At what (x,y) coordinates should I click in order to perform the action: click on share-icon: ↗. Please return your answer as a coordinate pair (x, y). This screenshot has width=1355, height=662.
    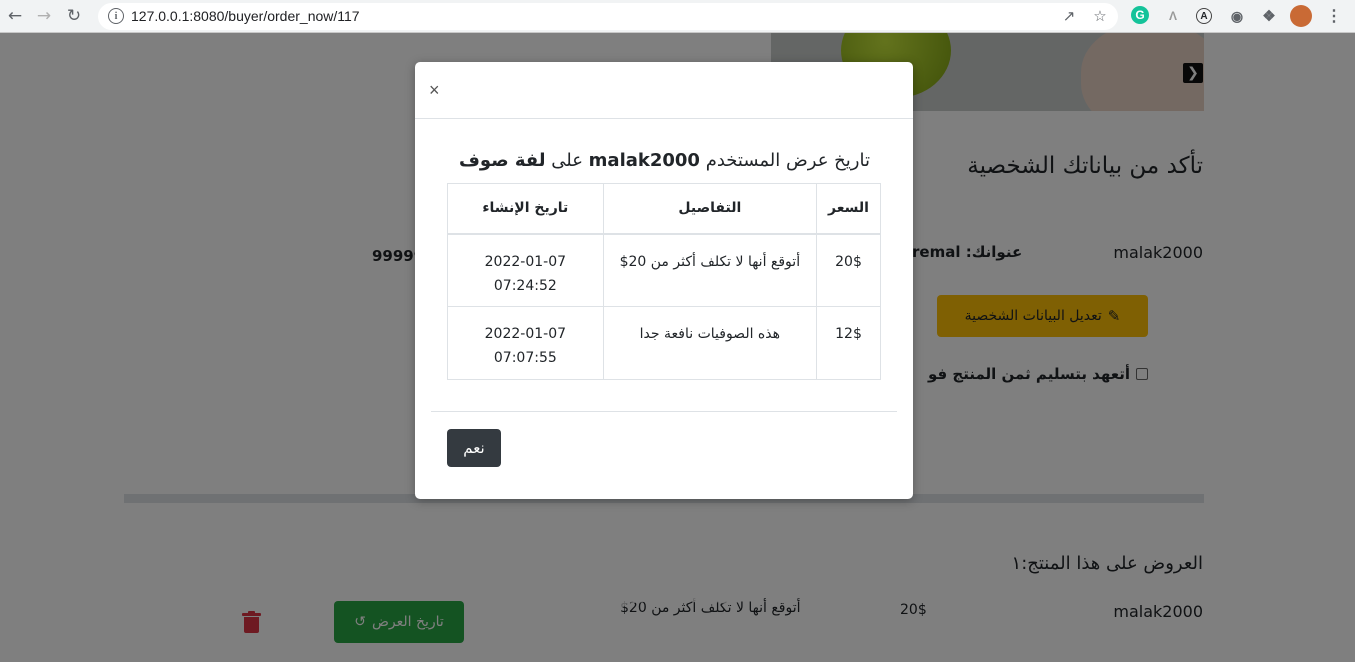
    Looking at the image, I should click on (1069, 16).